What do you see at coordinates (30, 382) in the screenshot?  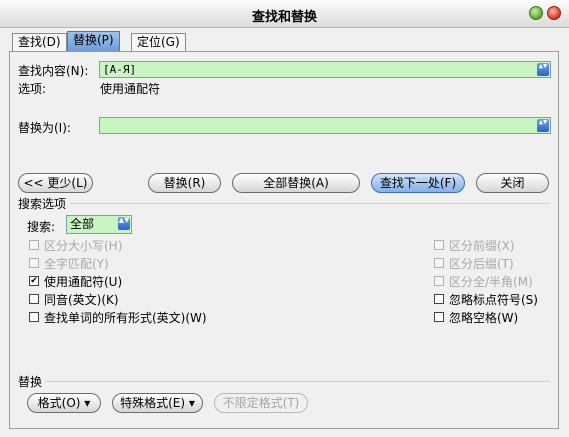 I see `replace-section-title: 替换` at bounding box center [30, 382].